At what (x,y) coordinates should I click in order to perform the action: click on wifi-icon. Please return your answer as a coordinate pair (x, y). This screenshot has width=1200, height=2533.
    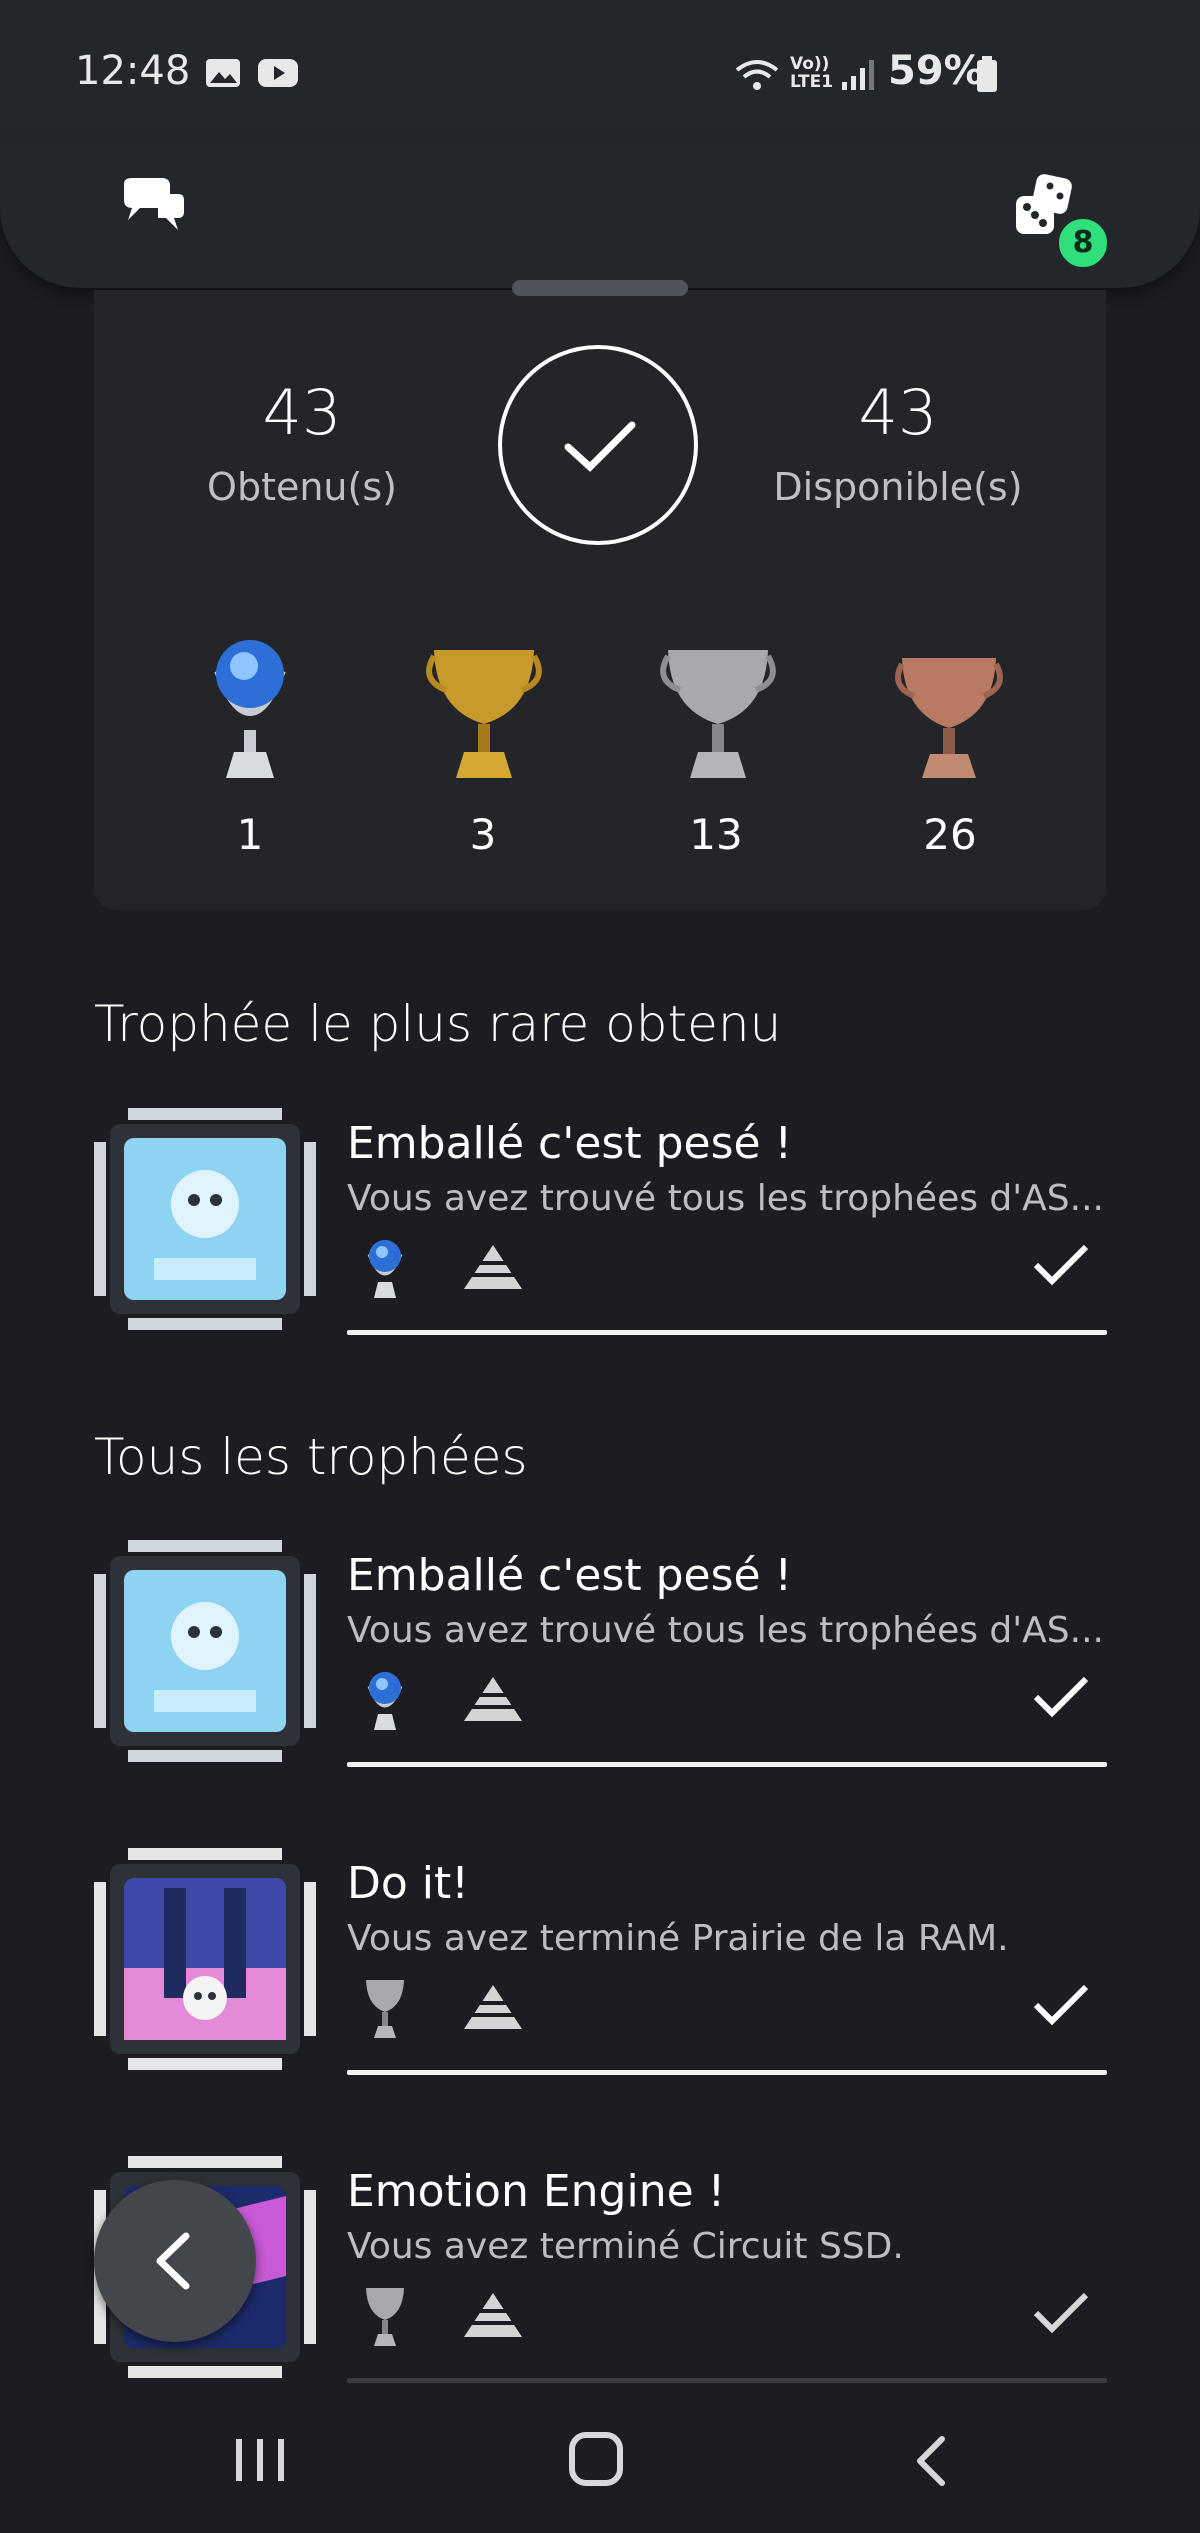
    Looking at the image, I should click on (757, 75).